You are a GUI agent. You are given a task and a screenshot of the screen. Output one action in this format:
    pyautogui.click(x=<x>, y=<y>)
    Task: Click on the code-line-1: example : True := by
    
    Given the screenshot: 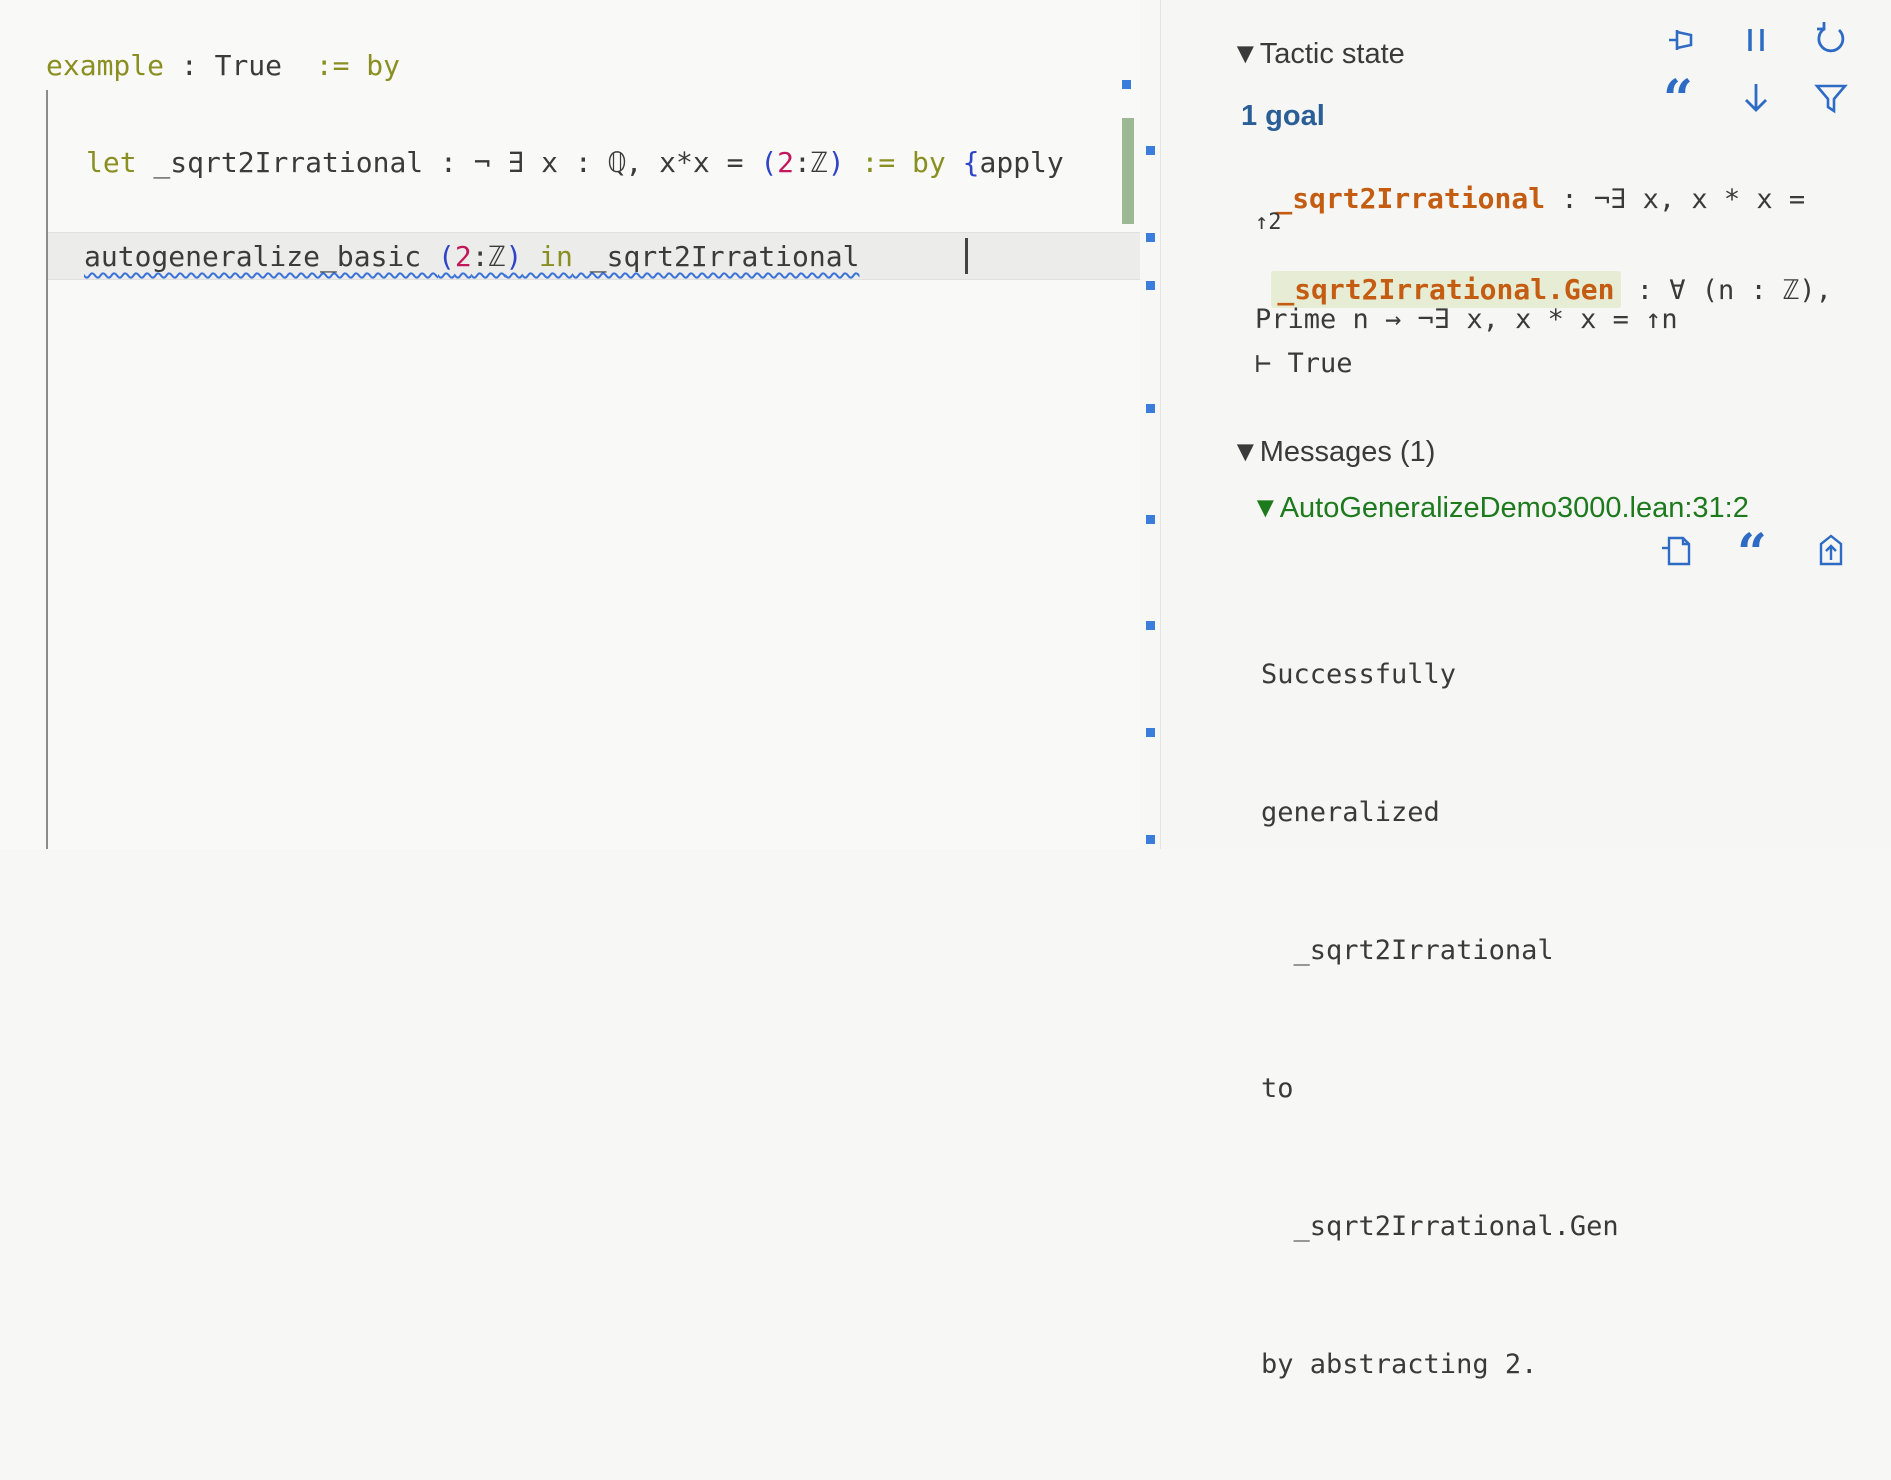 What is the action you would take?
    pyautogui.click(x=223, y=66)
    